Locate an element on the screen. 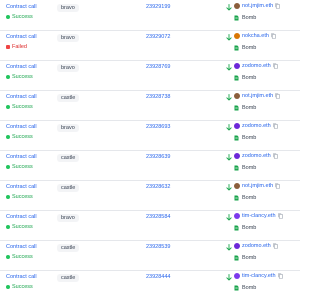 This screenshot has height=301, width=320. method-badge: bravo is located at coordinates (68, 8).